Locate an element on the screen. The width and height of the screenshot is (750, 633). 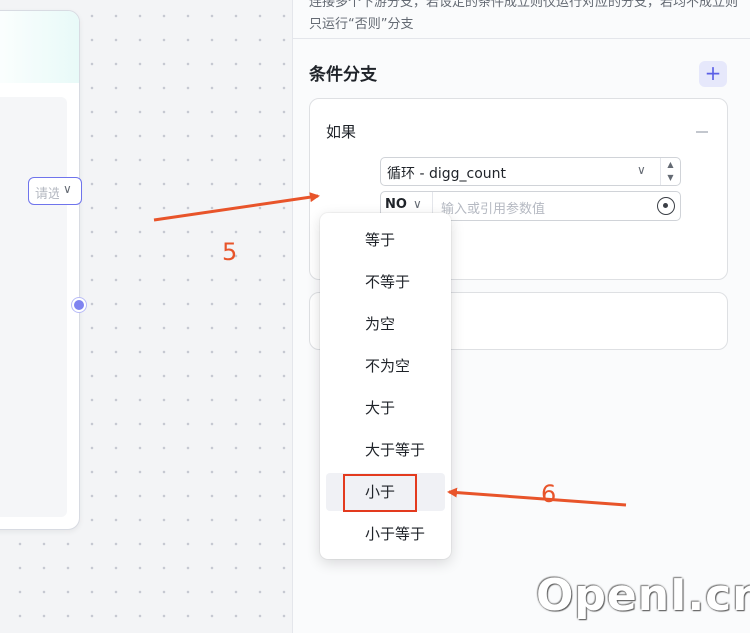
watermark-logo: OpenI.cn is located at coordinates (643, 595).